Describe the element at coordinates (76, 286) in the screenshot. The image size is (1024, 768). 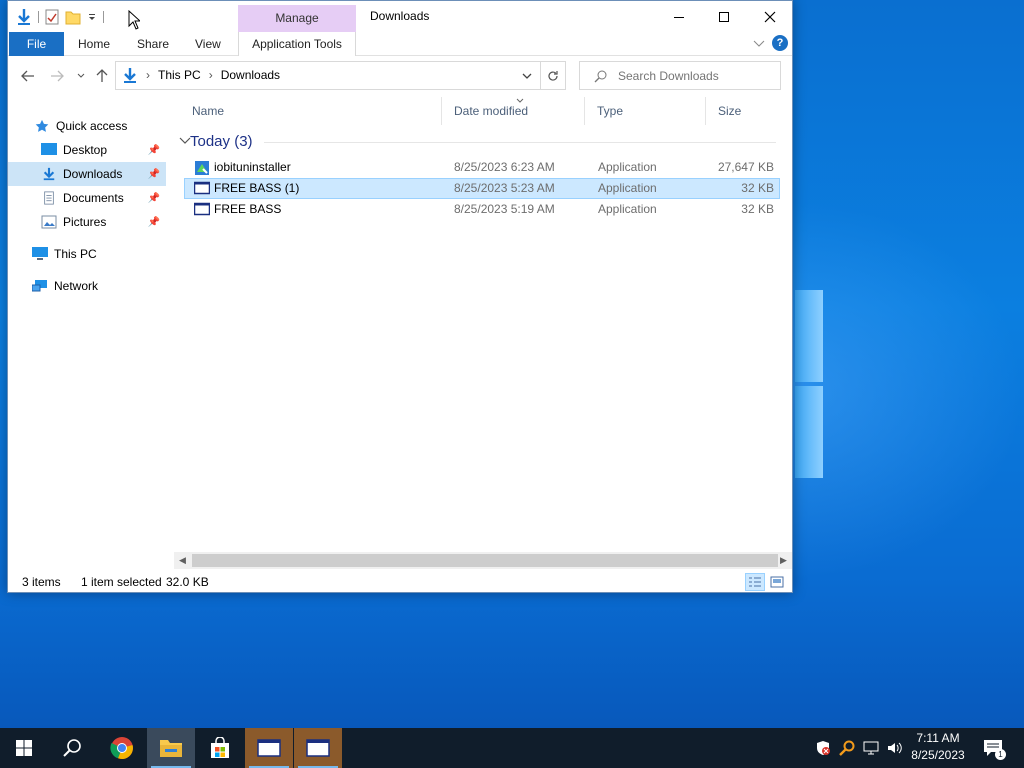
I see `sidebar-item-label: Network` at that location.